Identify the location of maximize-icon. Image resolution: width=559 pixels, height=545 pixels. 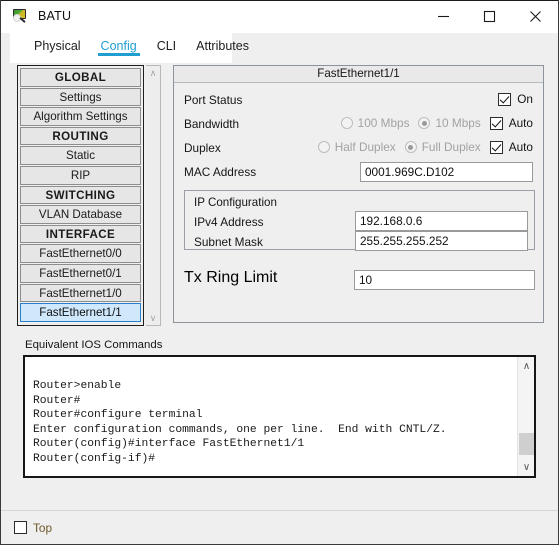
(489, 16).